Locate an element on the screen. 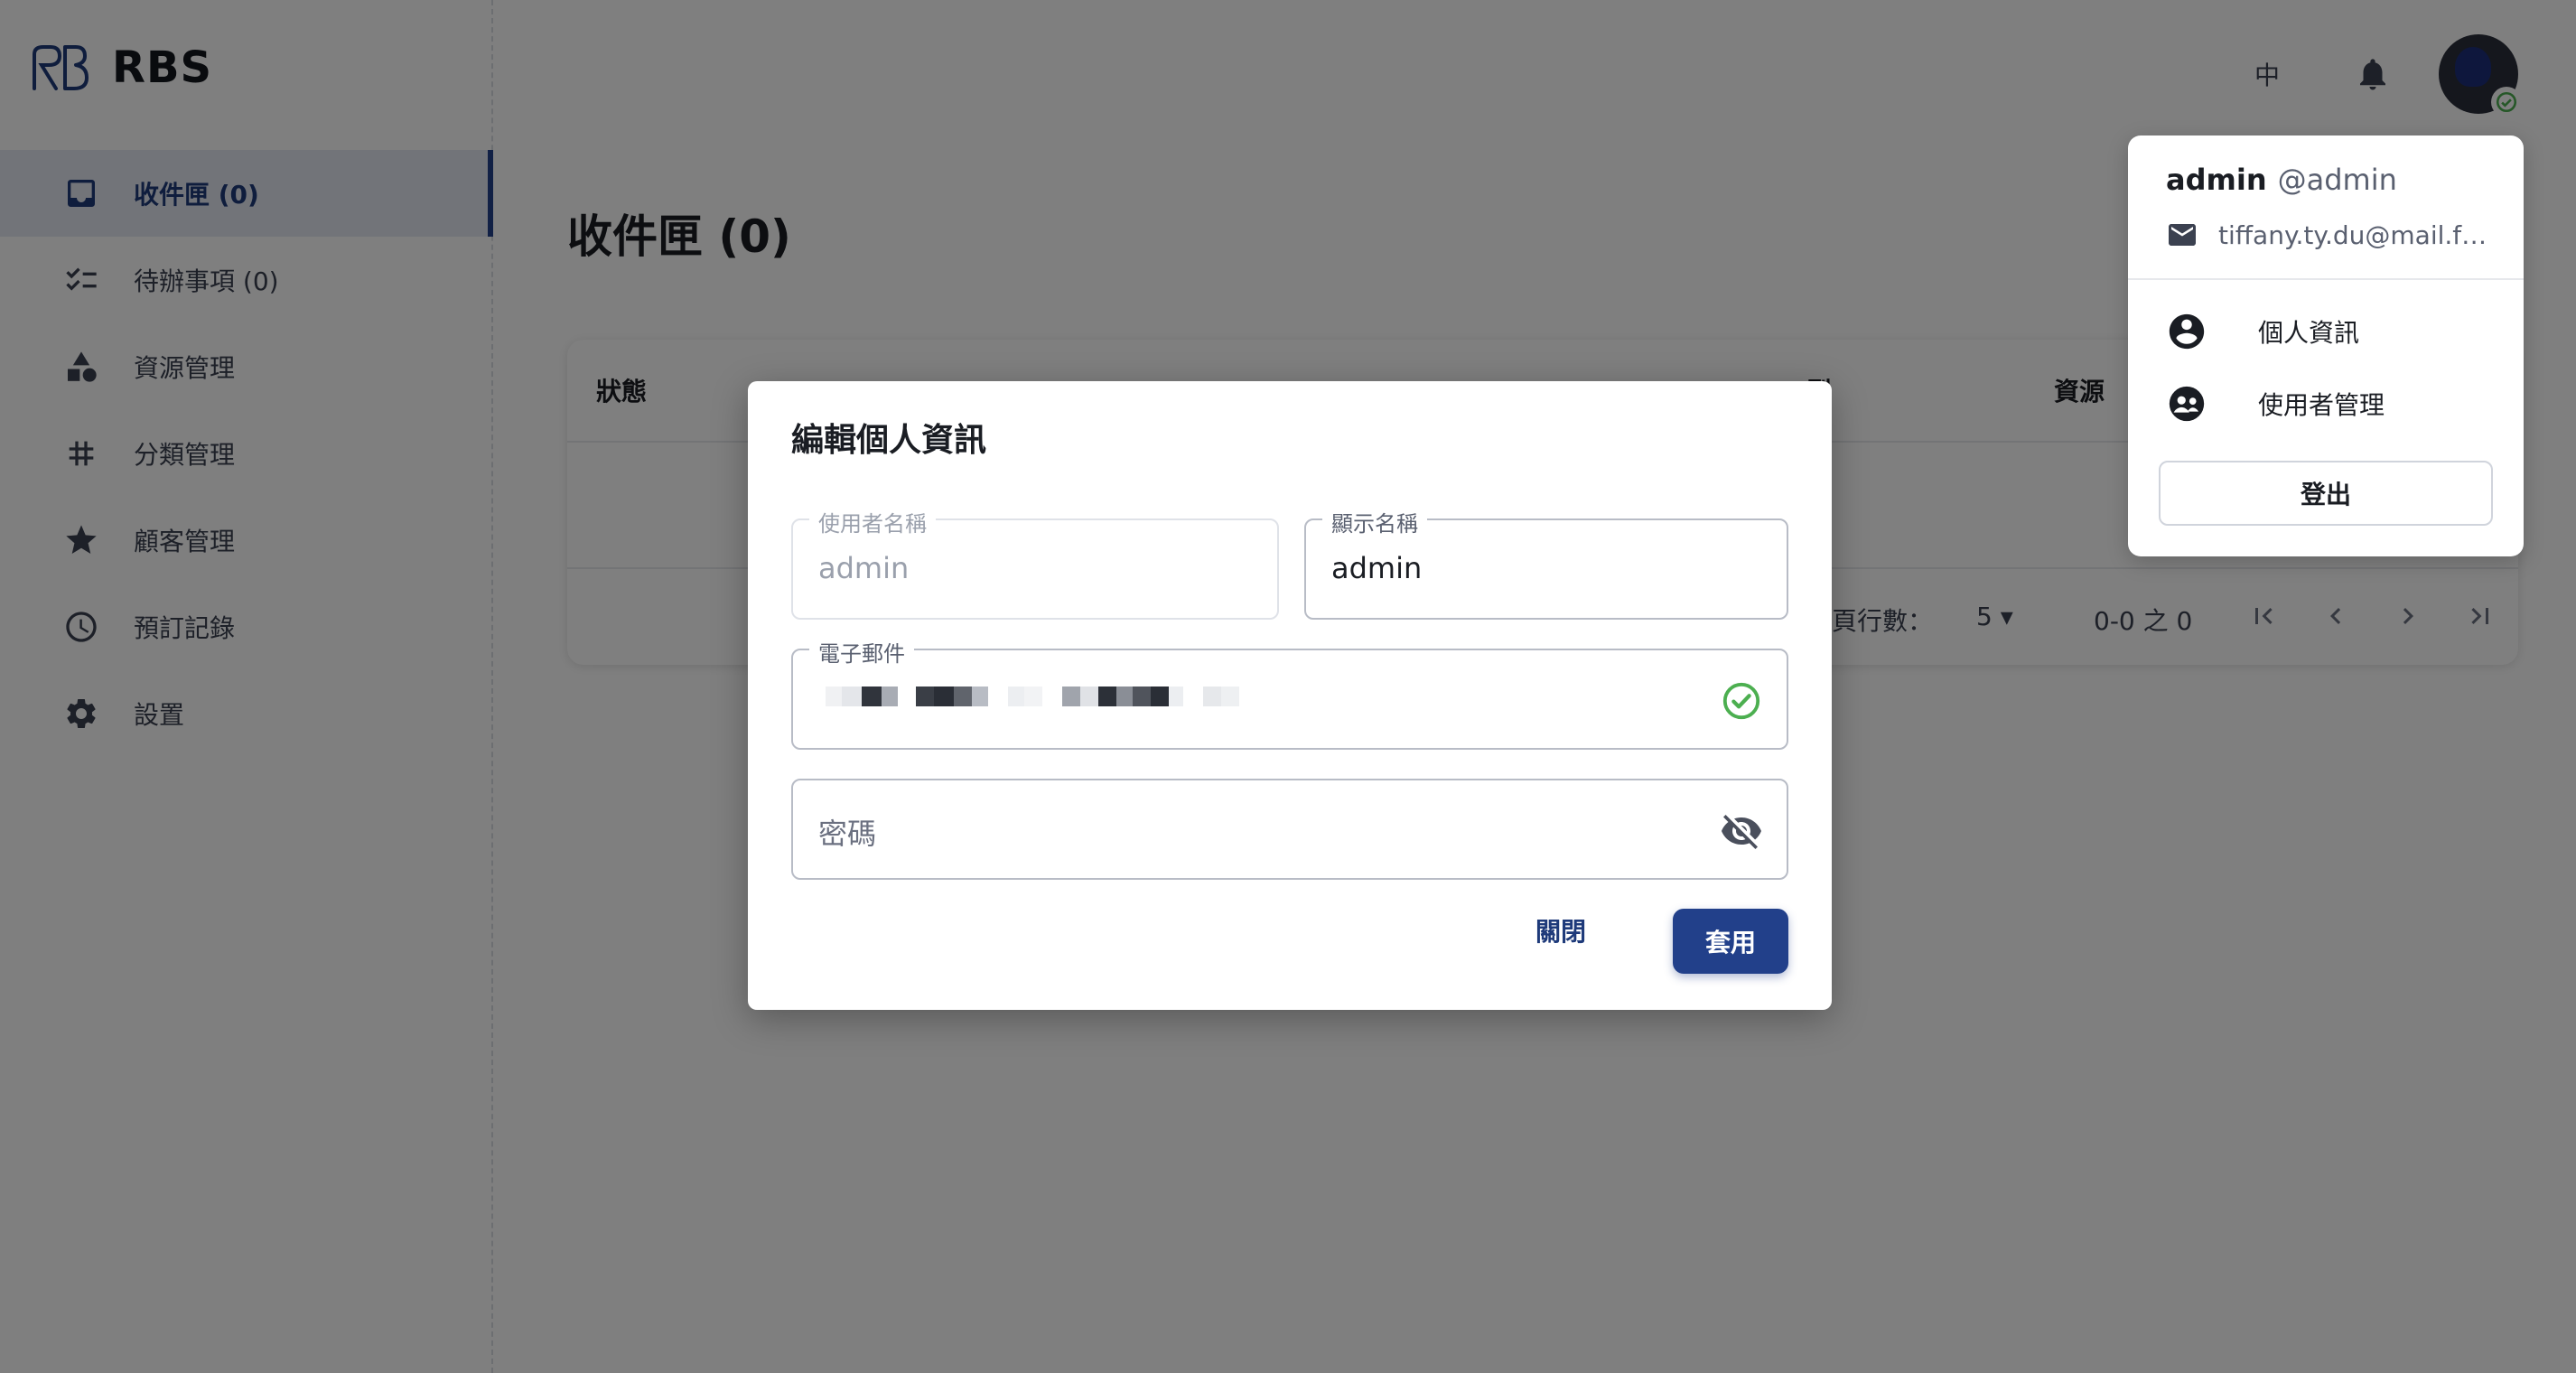 The height and width of the screenshot is (1373, 2576). supervisor-account-icon is located at coordinates (2187, 404).